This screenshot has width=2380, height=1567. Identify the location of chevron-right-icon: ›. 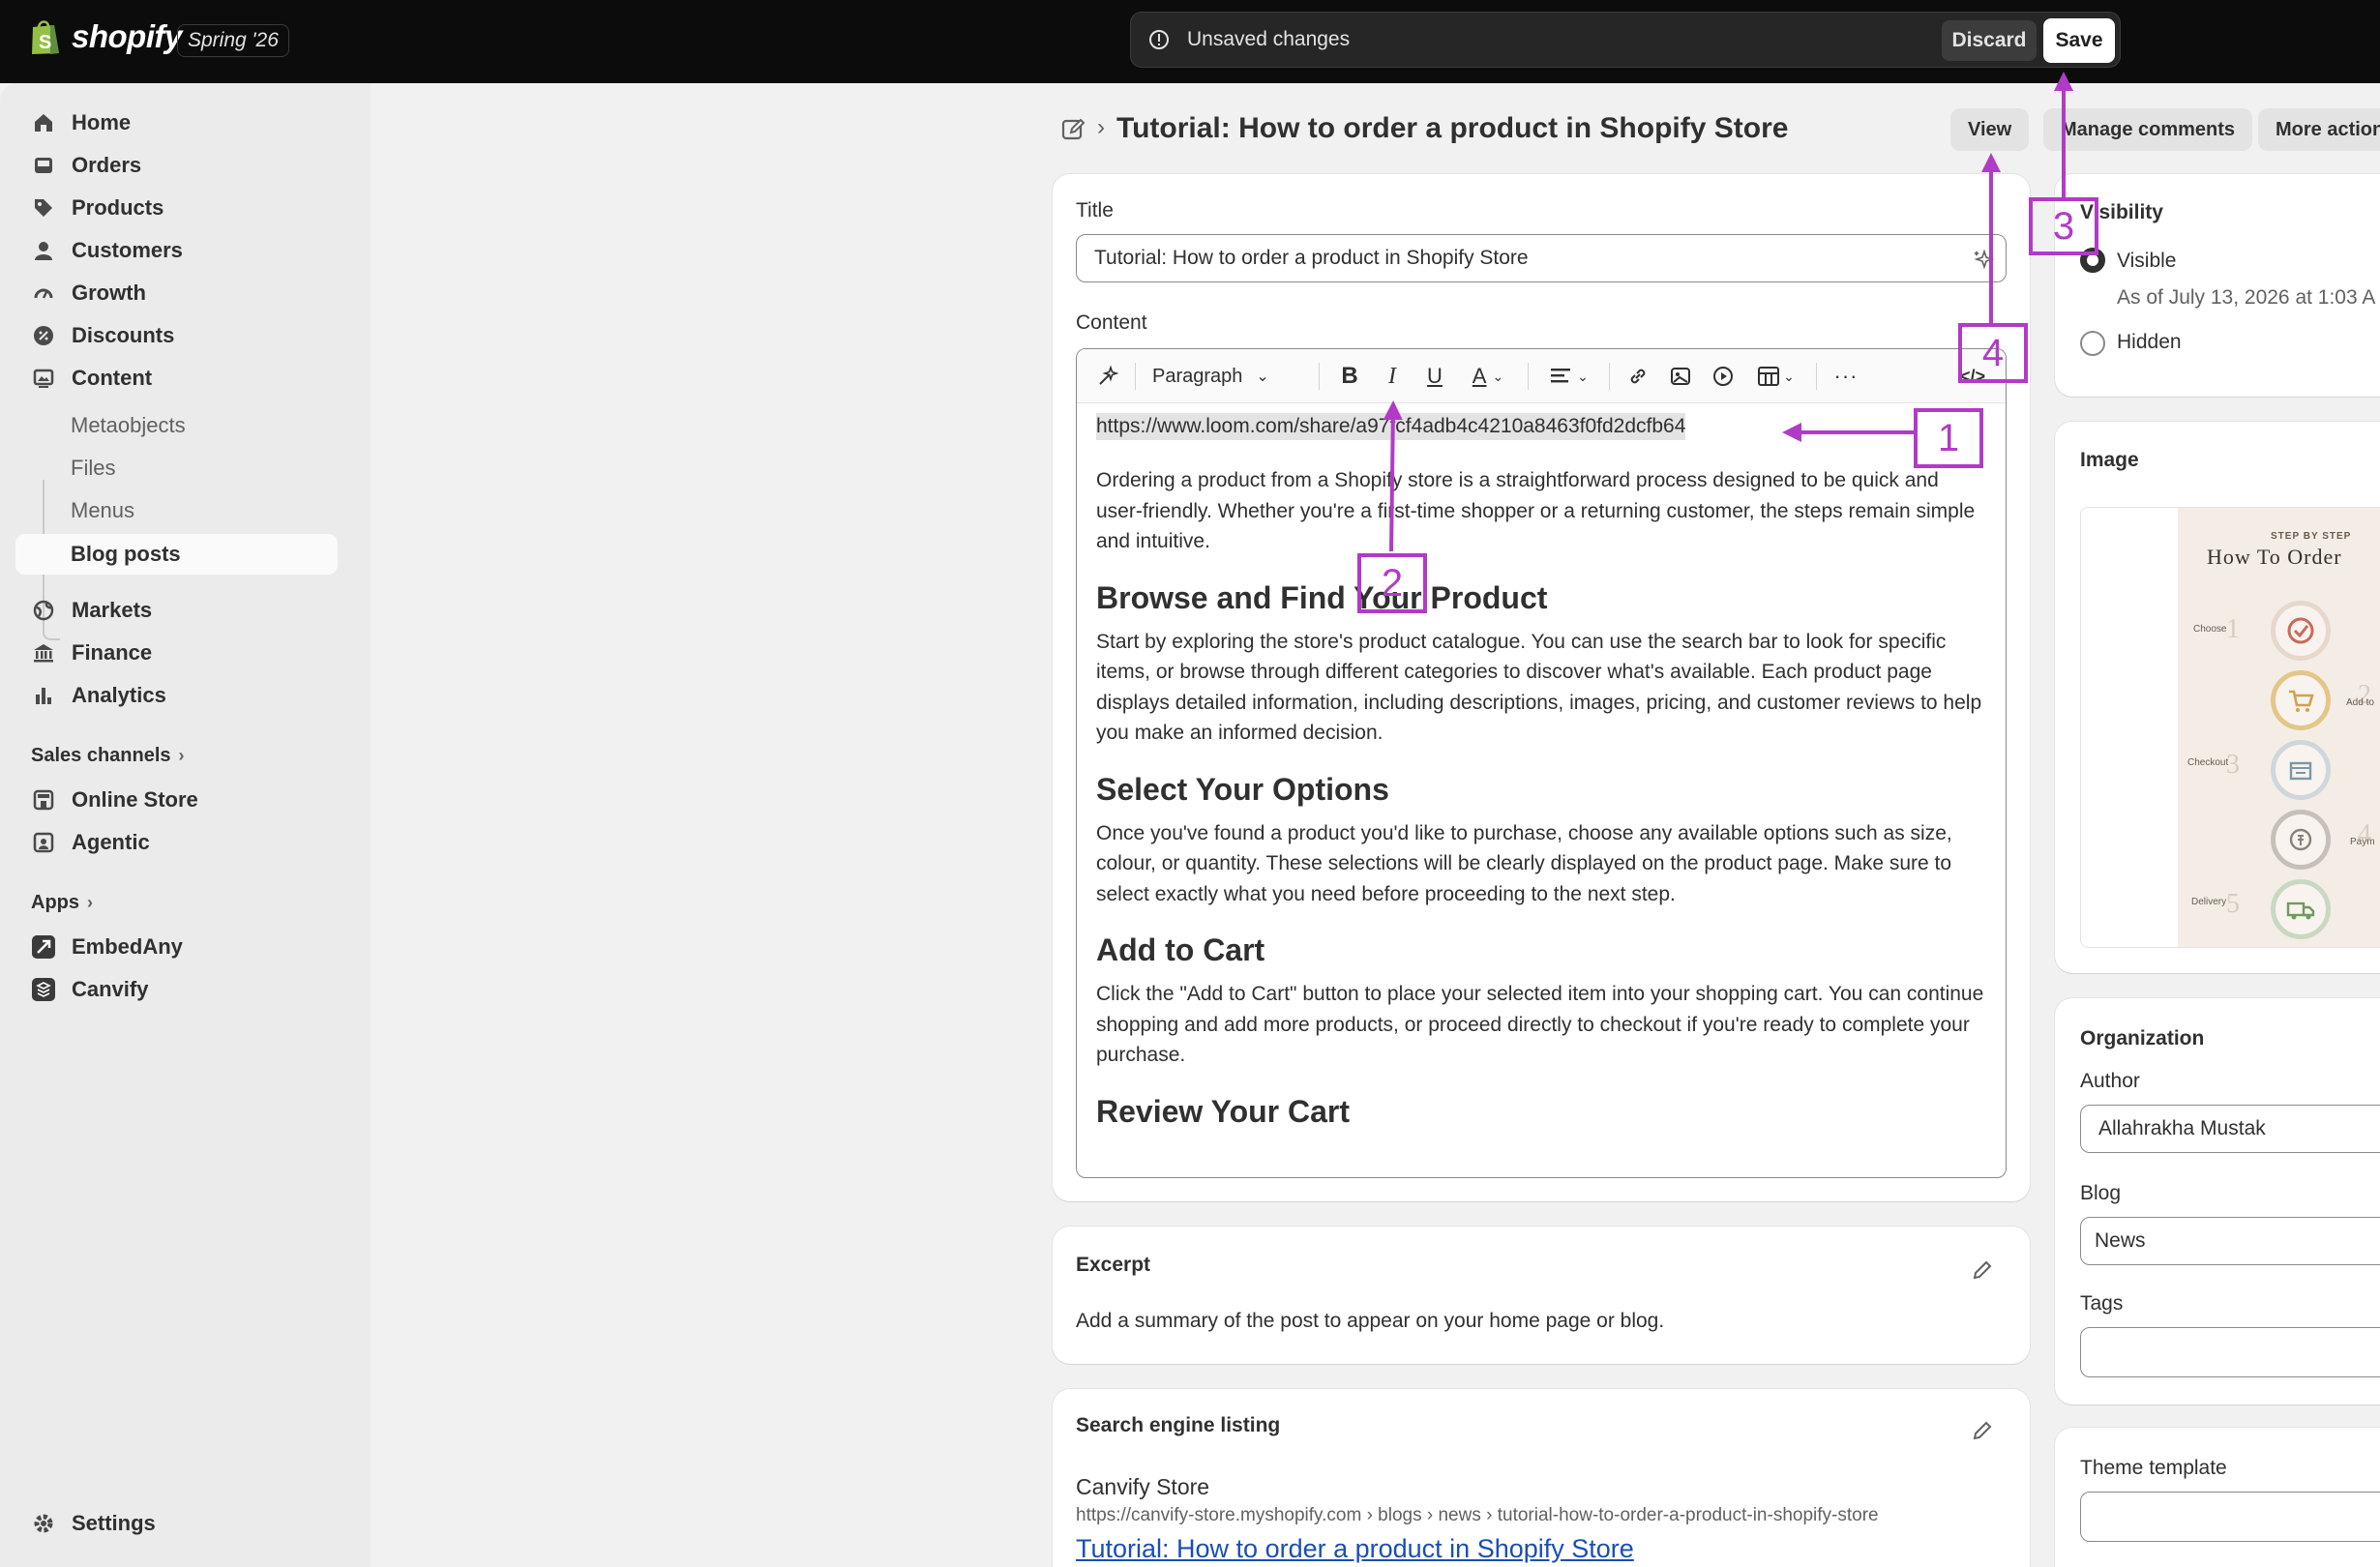
(90, 902).